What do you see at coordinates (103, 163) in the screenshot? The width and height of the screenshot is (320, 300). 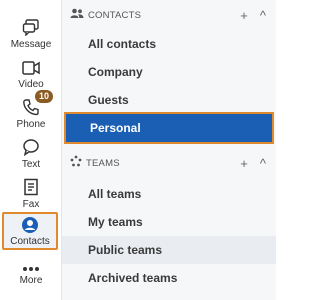 I see `teams-section-title: TEAMS` at bounding box center [103, 163].